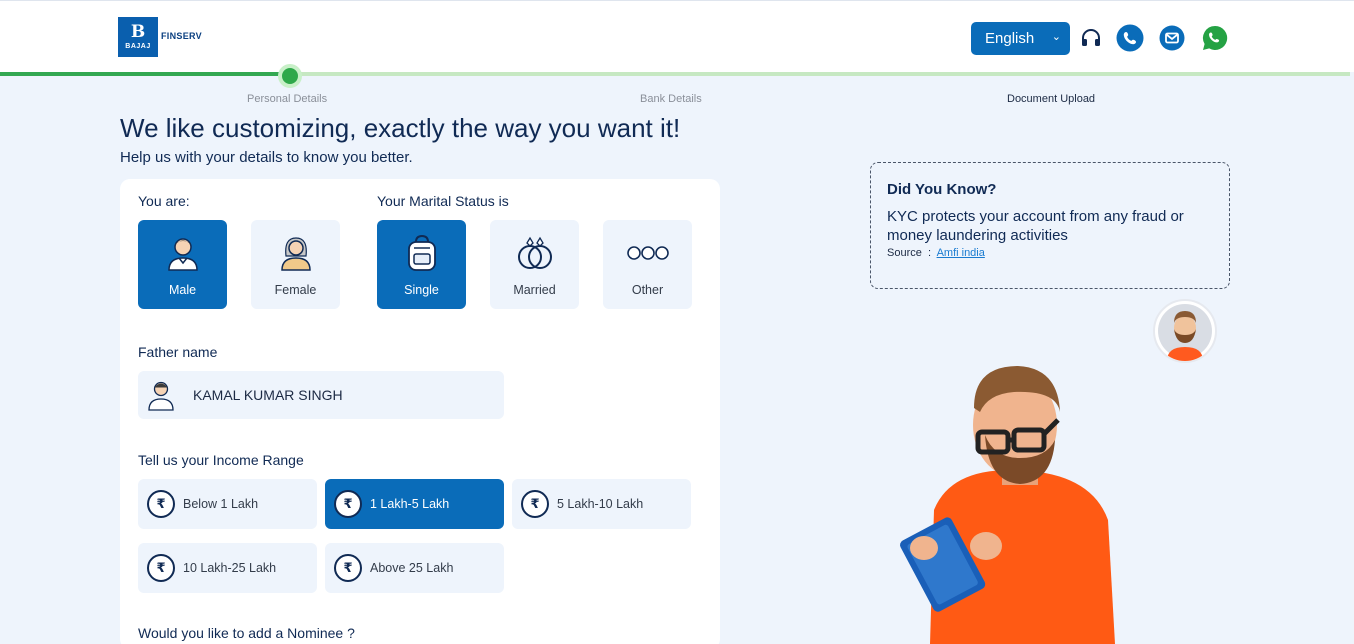  I want to click on income-option-label: 1 Lakh-5 Lakh, so click(410, 504).